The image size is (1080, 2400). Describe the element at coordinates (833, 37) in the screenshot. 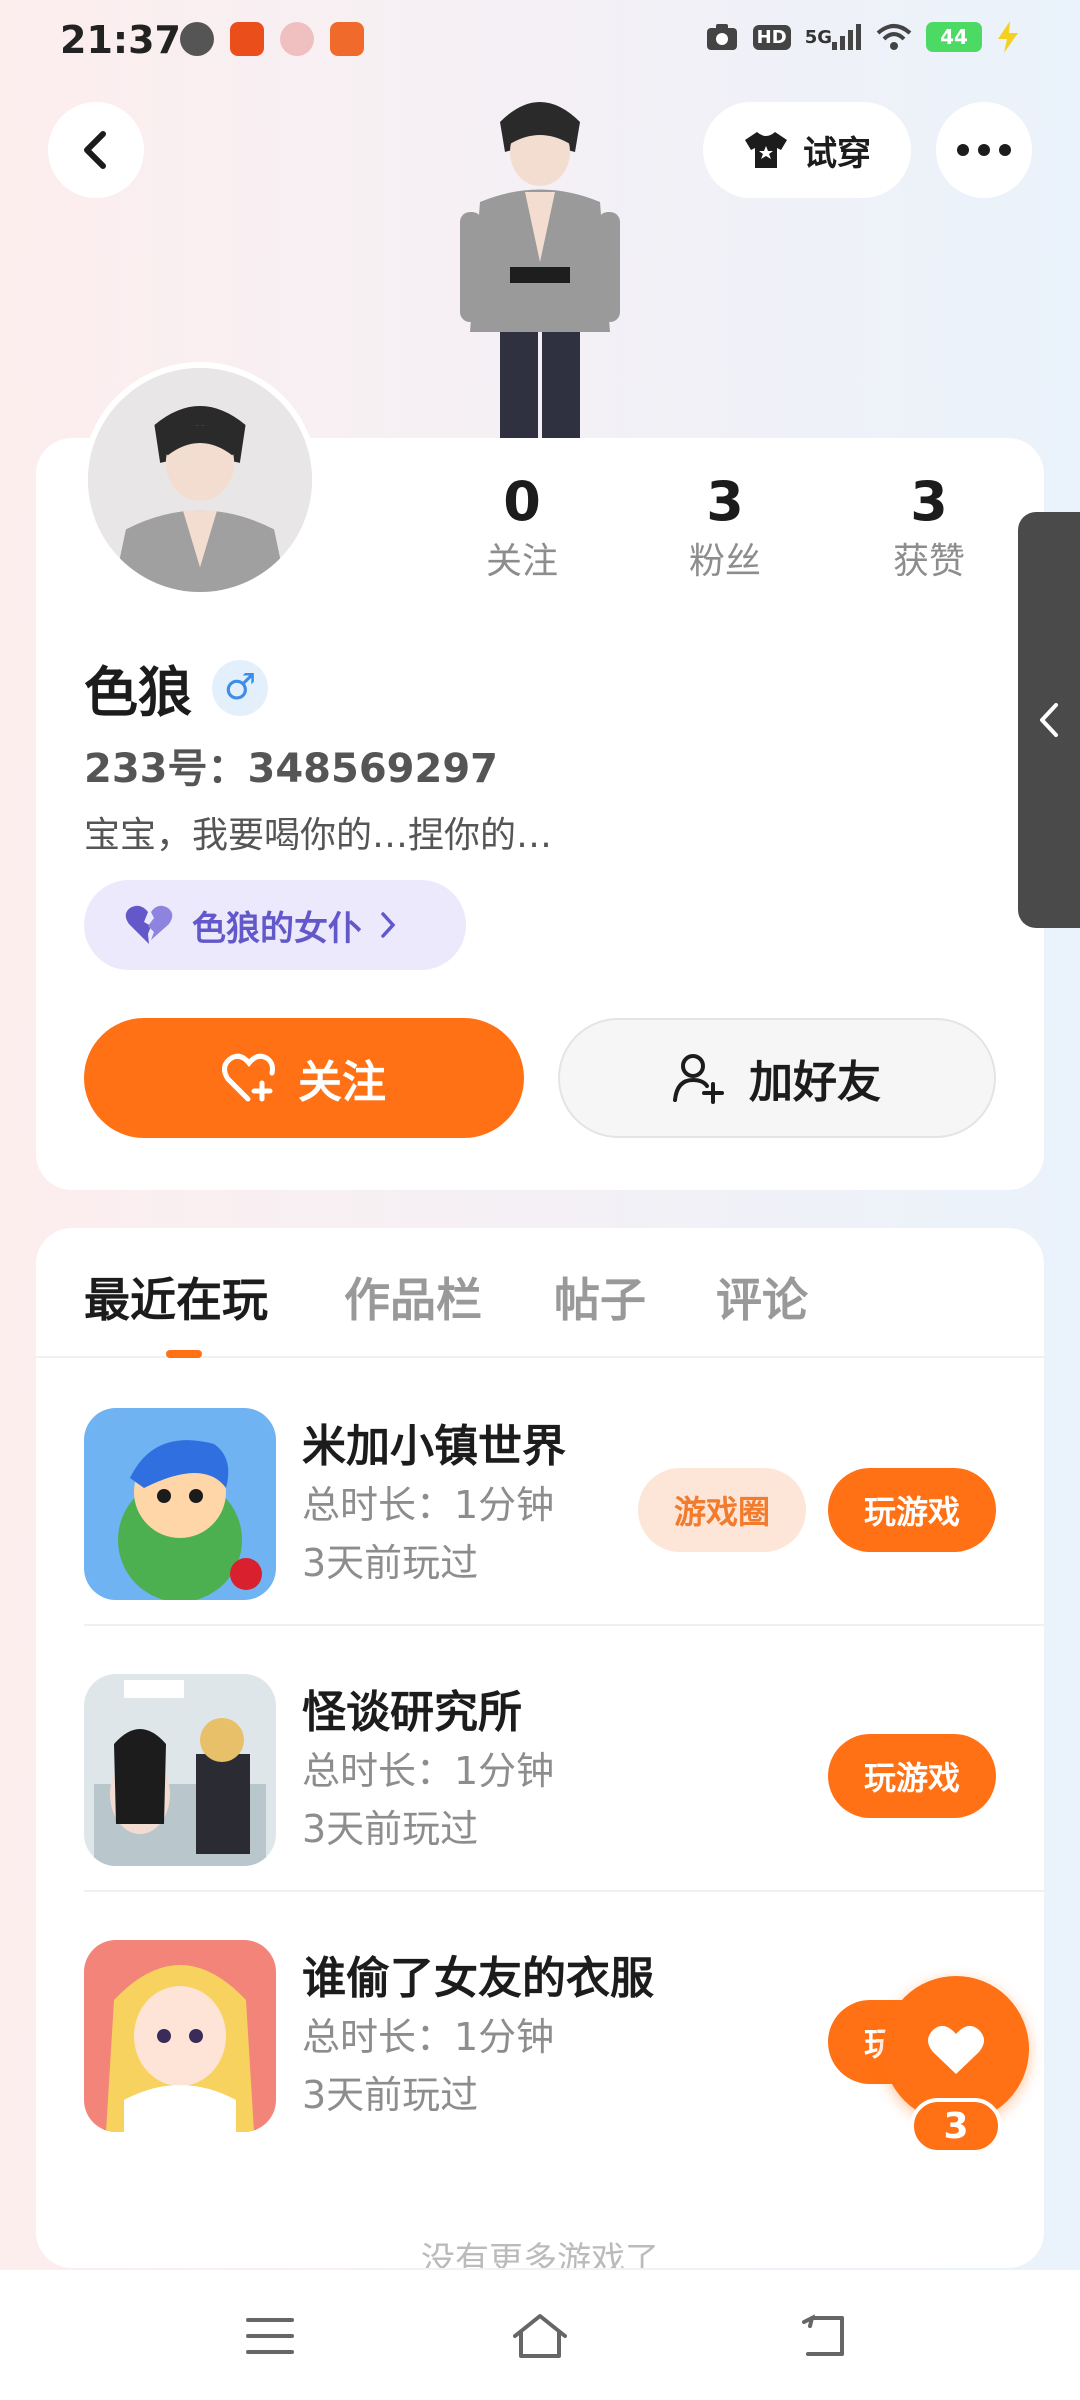

I see `signal-icon: 5G` at that location.